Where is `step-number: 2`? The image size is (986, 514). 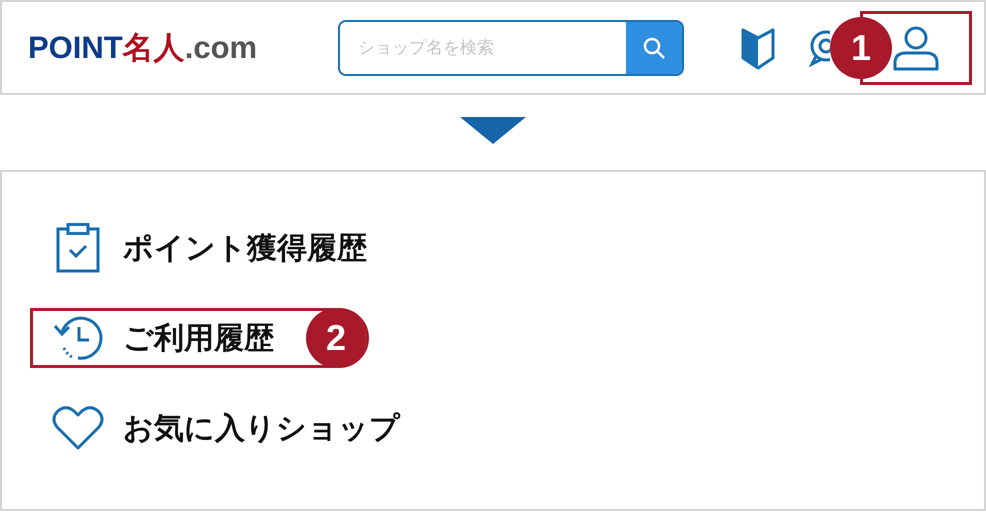 step-number: 2 is located at coordinates (336, 338).